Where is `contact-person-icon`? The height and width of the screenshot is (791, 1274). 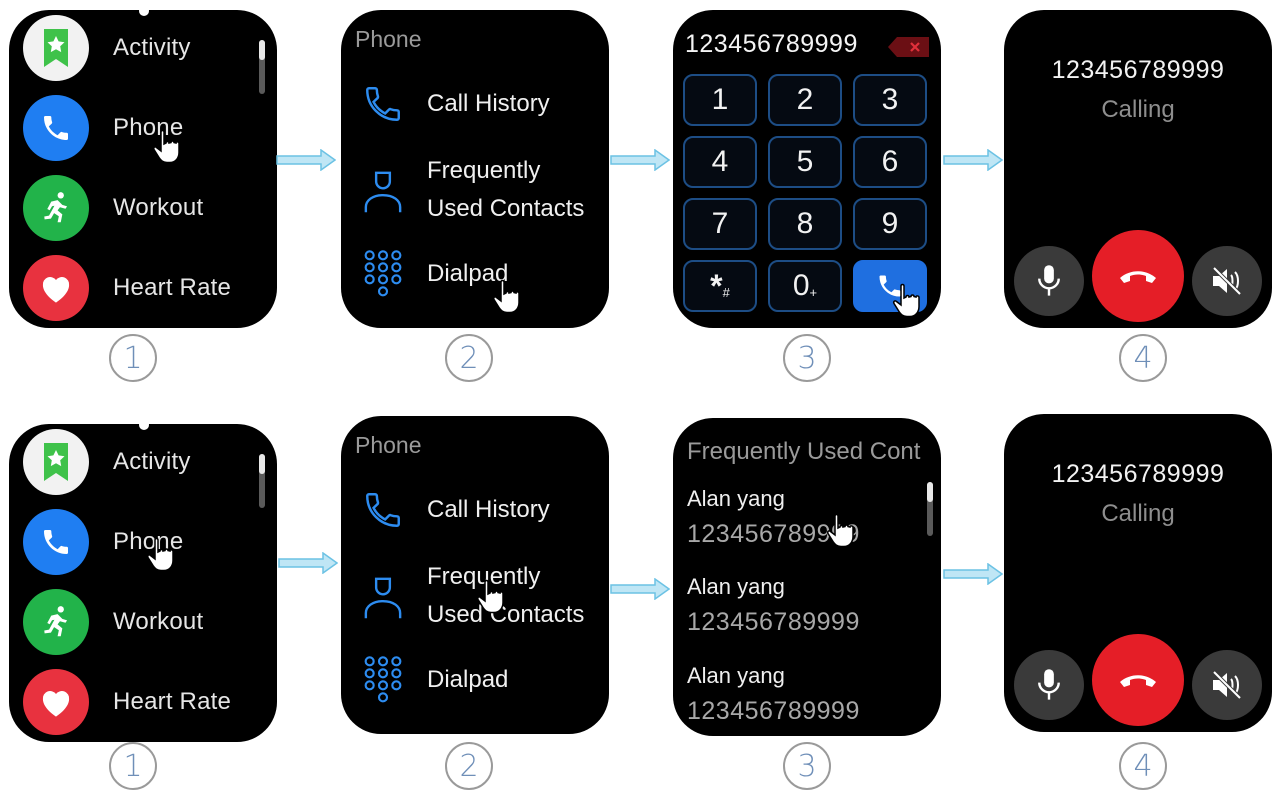
contact-person-icon is located at coordinates (383, 596).